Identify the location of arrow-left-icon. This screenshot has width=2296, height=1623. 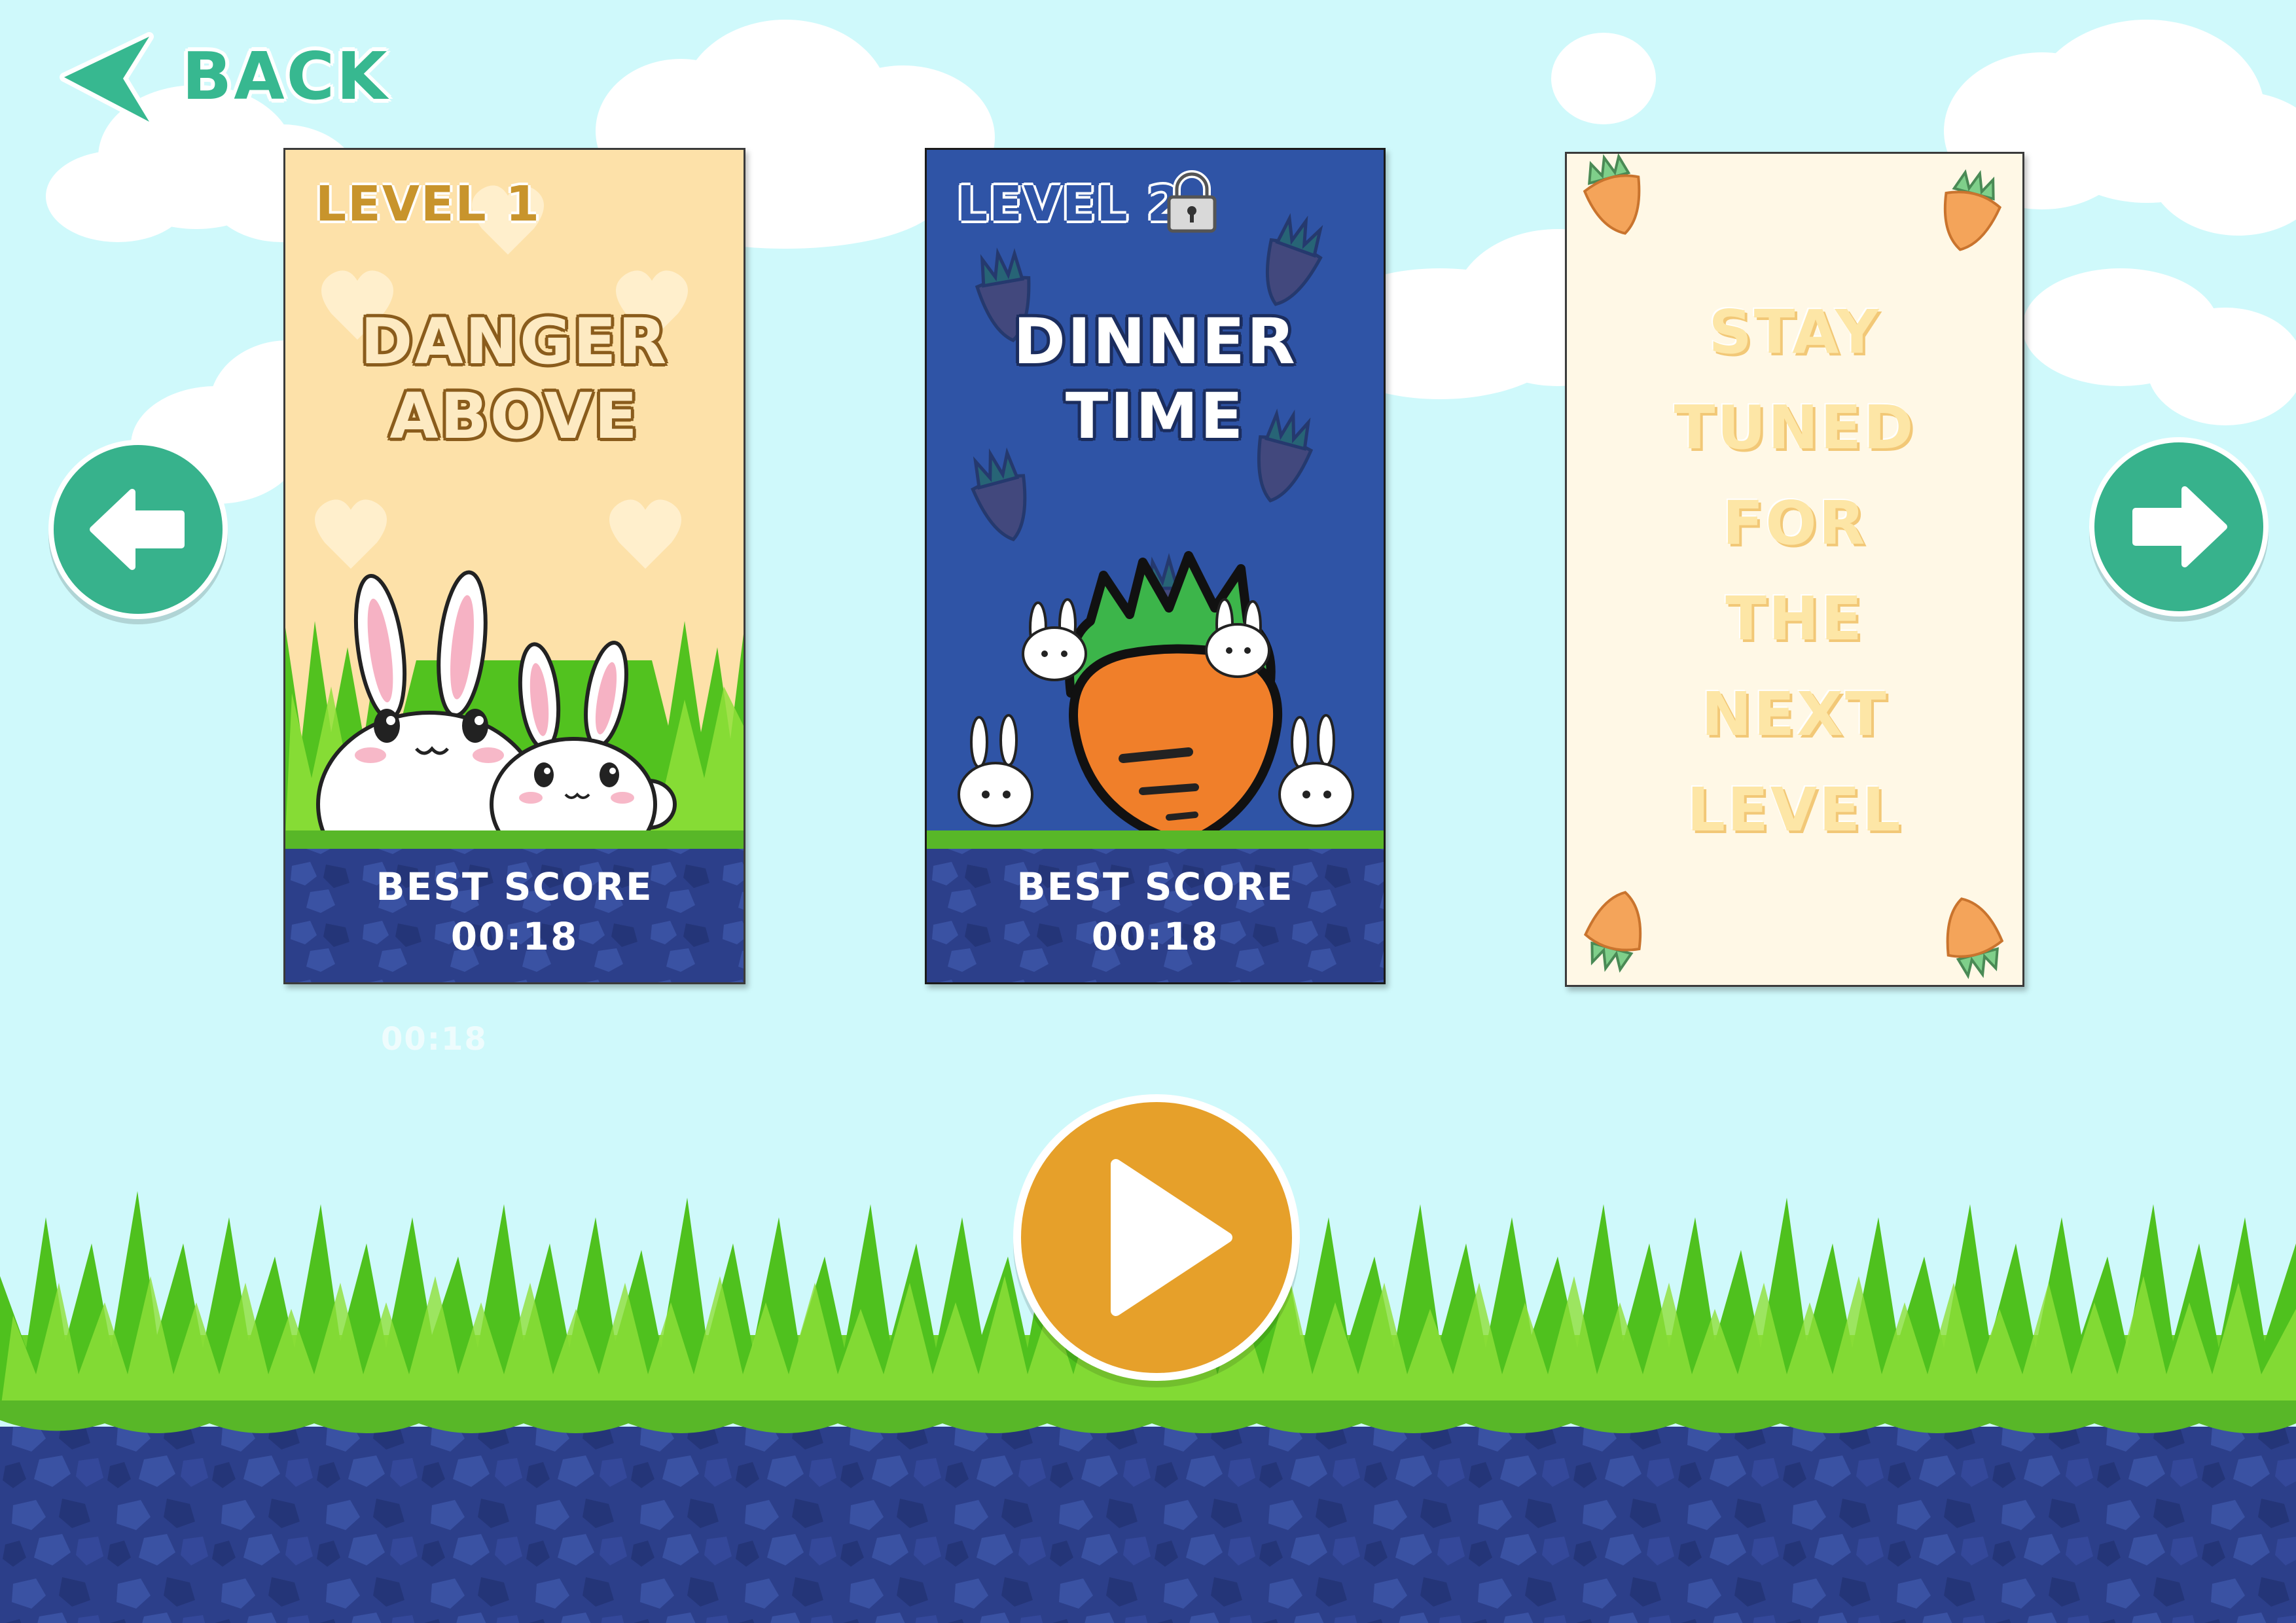
(137, 529).